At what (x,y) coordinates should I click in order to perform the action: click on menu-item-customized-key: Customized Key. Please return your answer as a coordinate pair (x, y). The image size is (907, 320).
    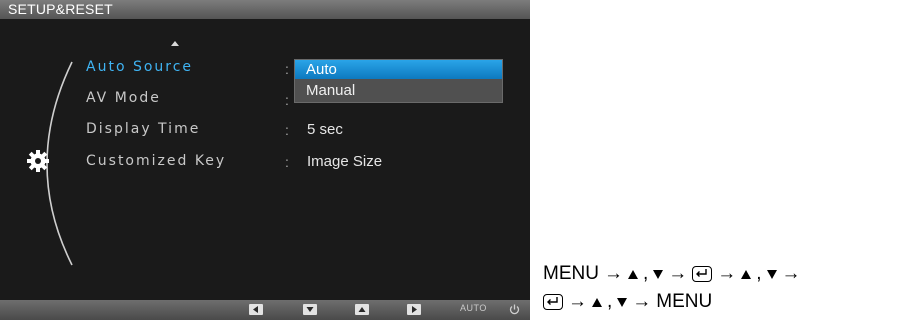
    Looking at the image, I should click on (156, 161).